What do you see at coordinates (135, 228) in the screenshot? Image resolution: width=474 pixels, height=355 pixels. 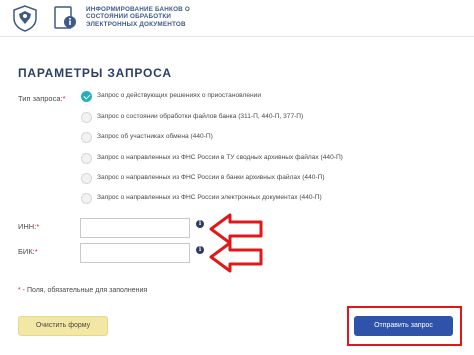 I see `inn-input` at bounding box center [135, 228].